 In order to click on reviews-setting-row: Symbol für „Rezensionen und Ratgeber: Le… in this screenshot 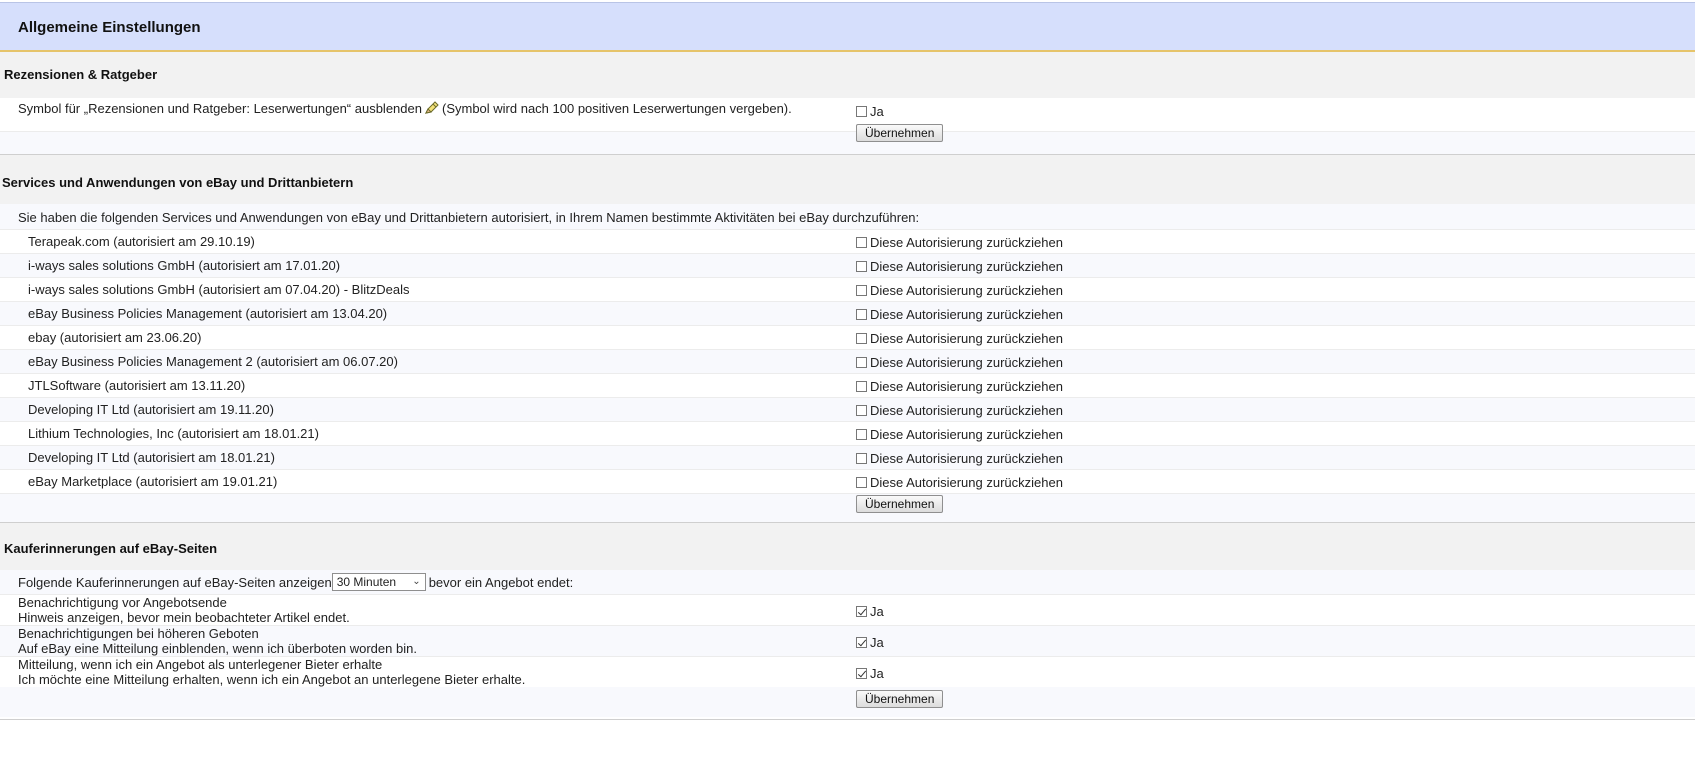, I will do `click(847, 115)`.